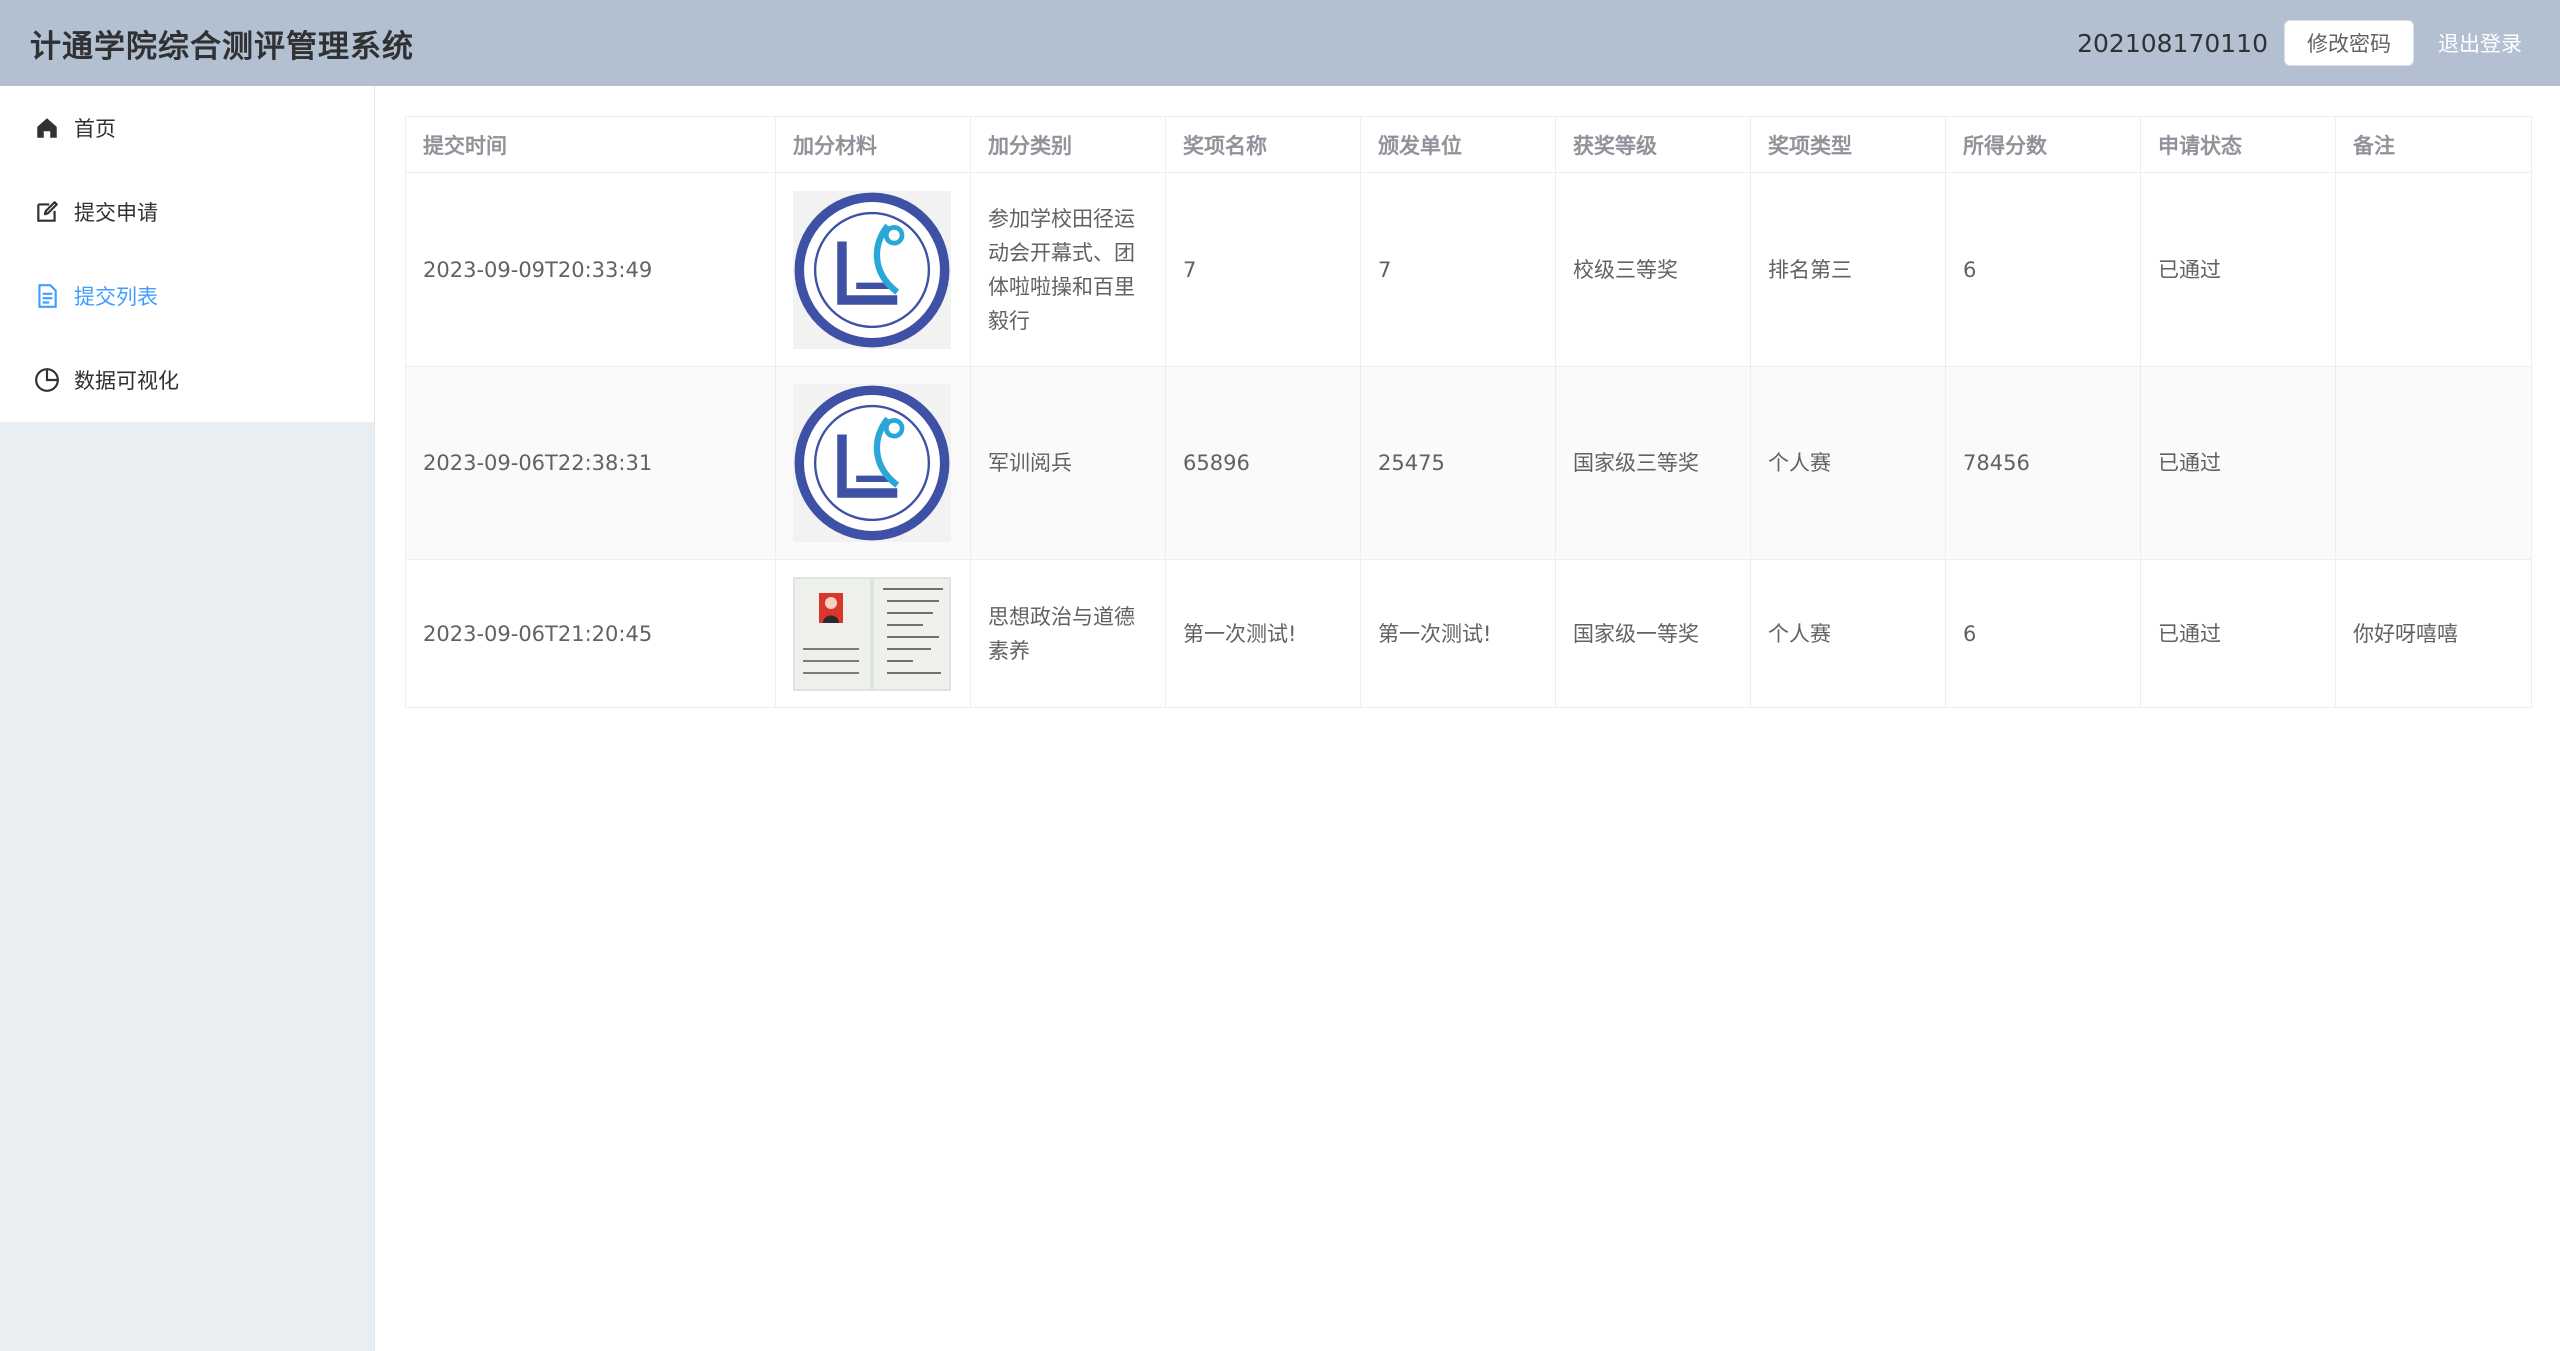 This screenshot has height=1351, width=2560. Describe the element at coordinates (187, 296) in the screenshot. I see `sidebar-item-list: 提交列表` at that location.